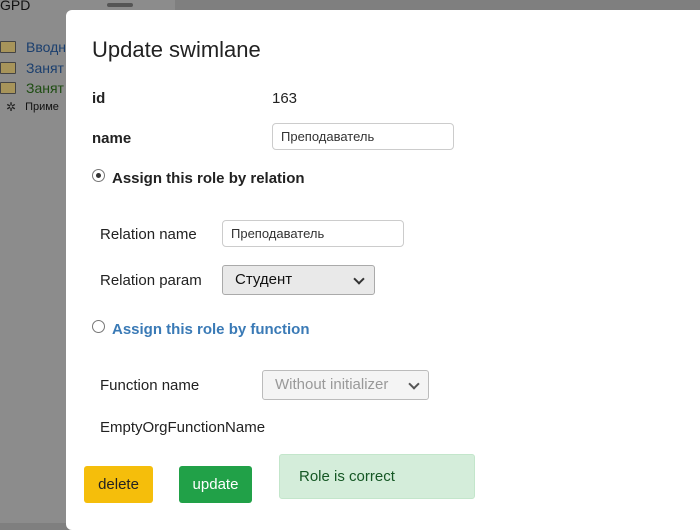 The height and width of the screenshot is (530, 700). Describe the element at coordinates (332, 384) in the screenshot. I see `function-name-value: Without initializer` at that location.